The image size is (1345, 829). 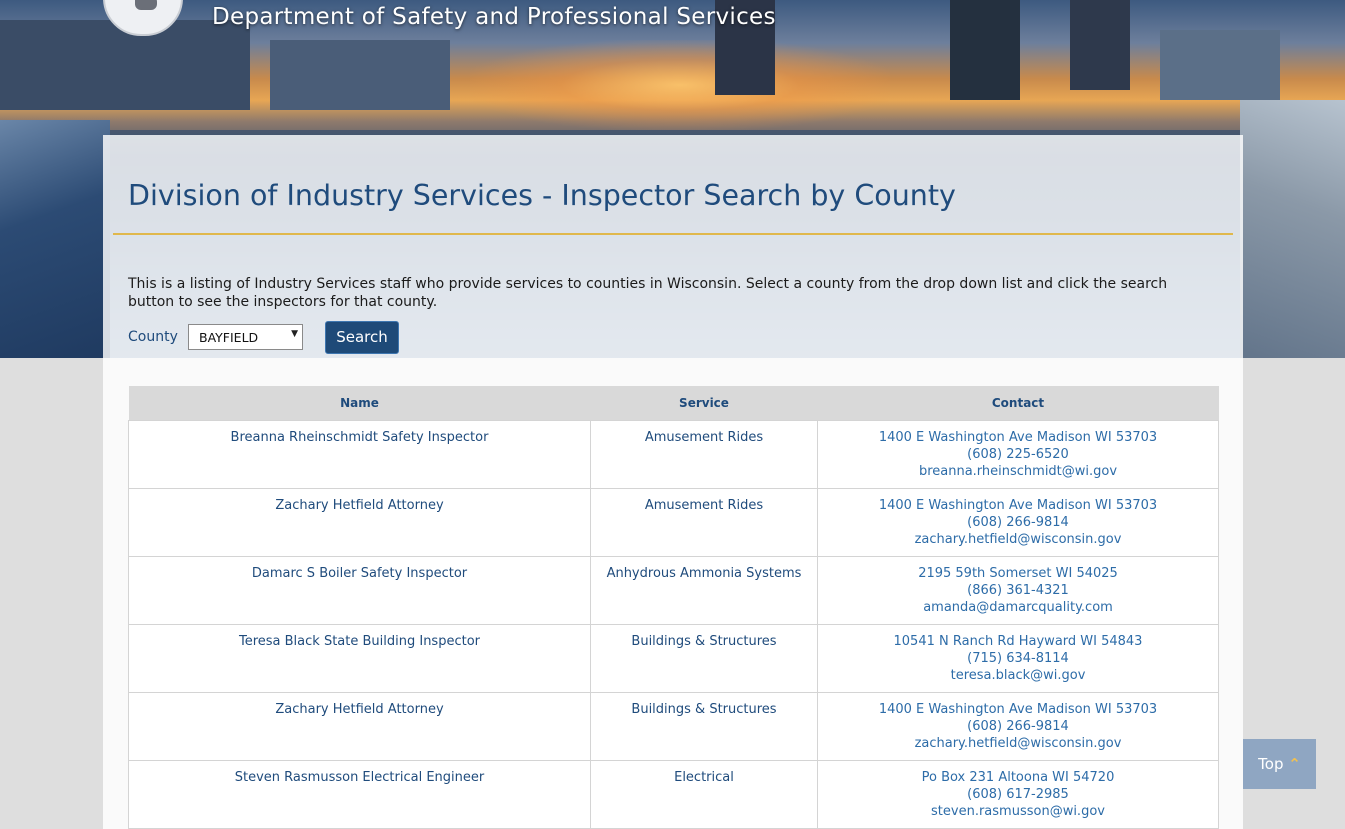 I want to click on contact-phone-link: (608) 225-6520, so click(x=1018, y=454).